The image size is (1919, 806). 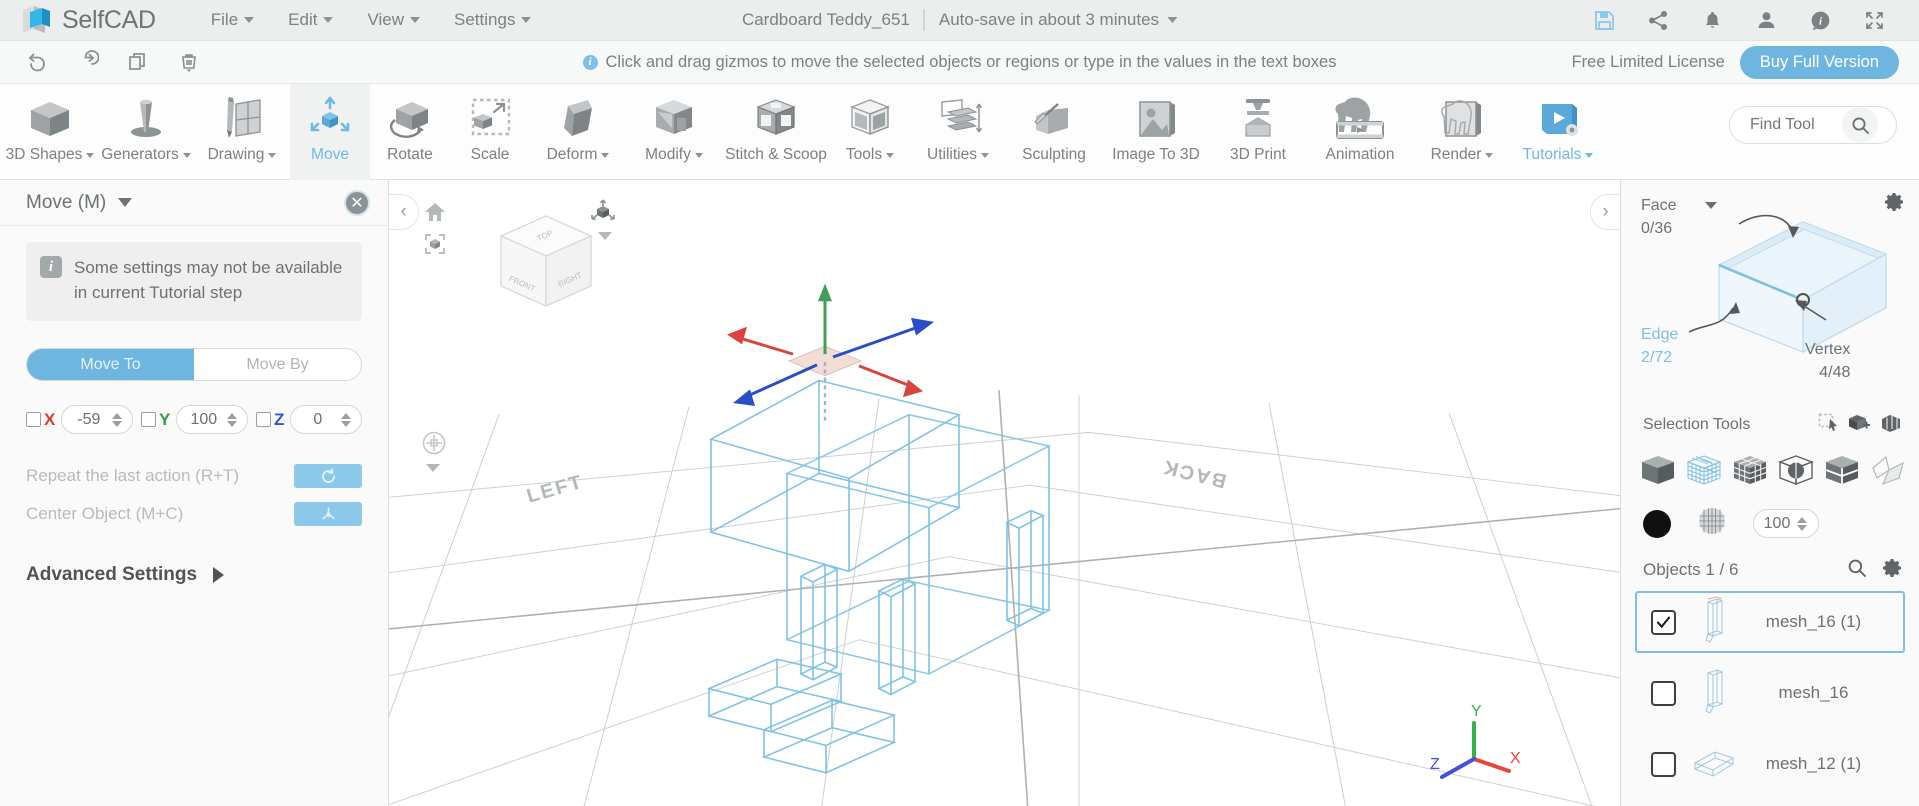 I want to click on tool-rotate: Rotate, so click(x=410, y=132).